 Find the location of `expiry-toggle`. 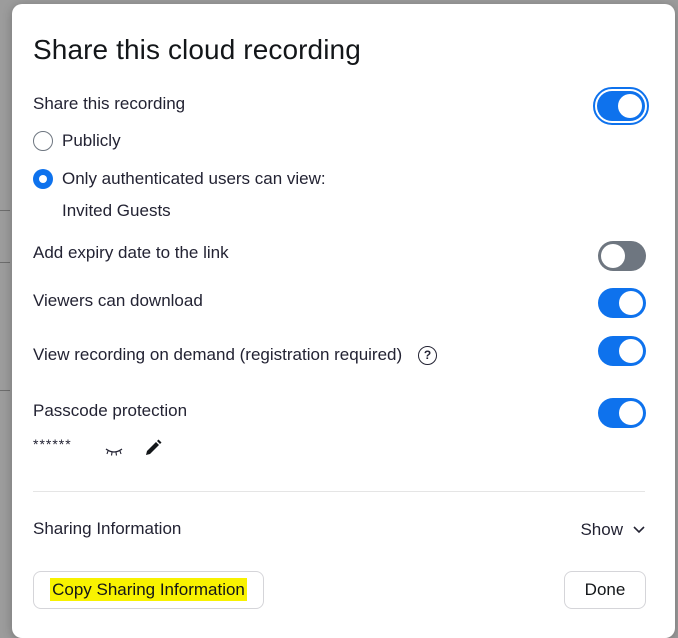

expiry-toggle is located at coordinates (622, 256).